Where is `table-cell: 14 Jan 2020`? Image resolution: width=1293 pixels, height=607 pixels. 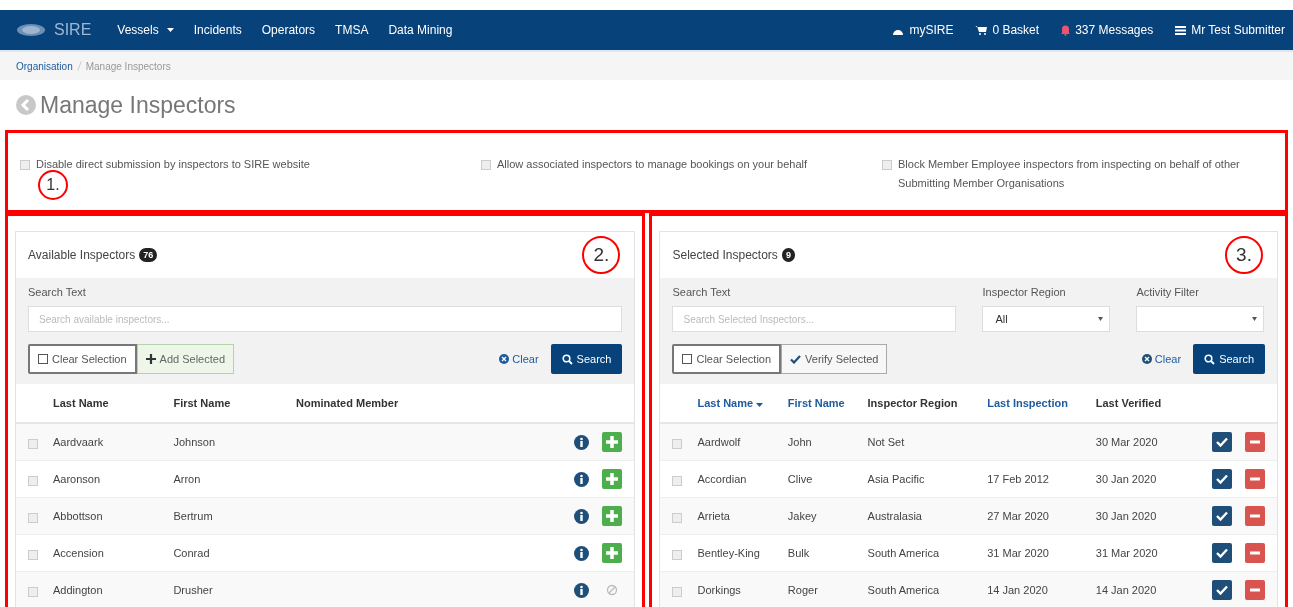
table-cell: 14 Jan 2020 is located at coordinates (1139, 589).